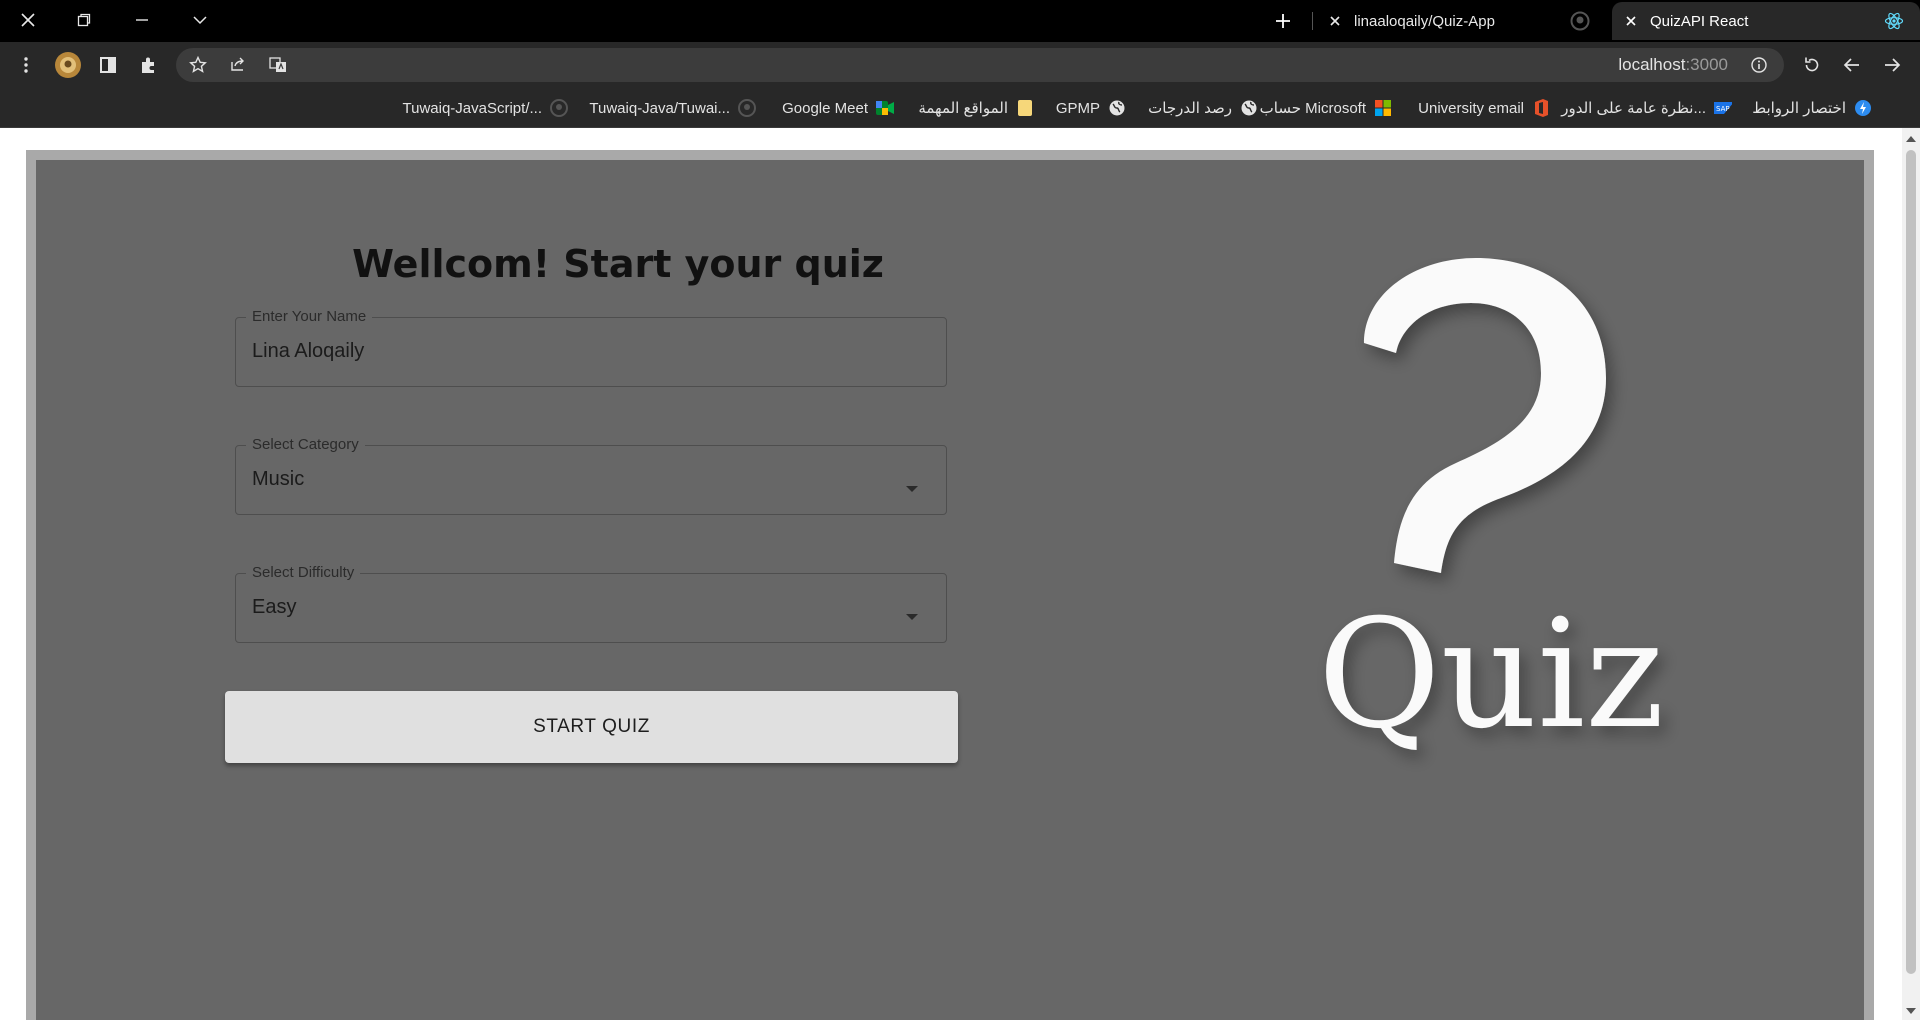 The height and width of the screenshot is (1020, 1920). Describe the element at coordinates (980, 65) in the screenshot. I see `address-bar: localhost:3000` at that location.